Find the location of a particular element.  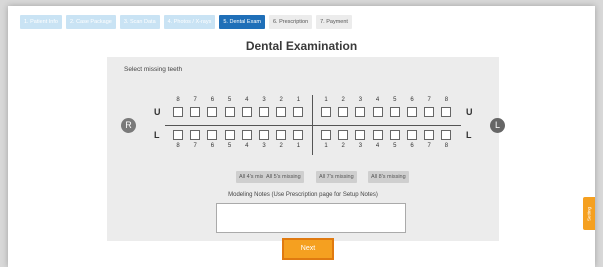

tooth-number-upper-left-8: 8 is located at coordinates (446, 100).